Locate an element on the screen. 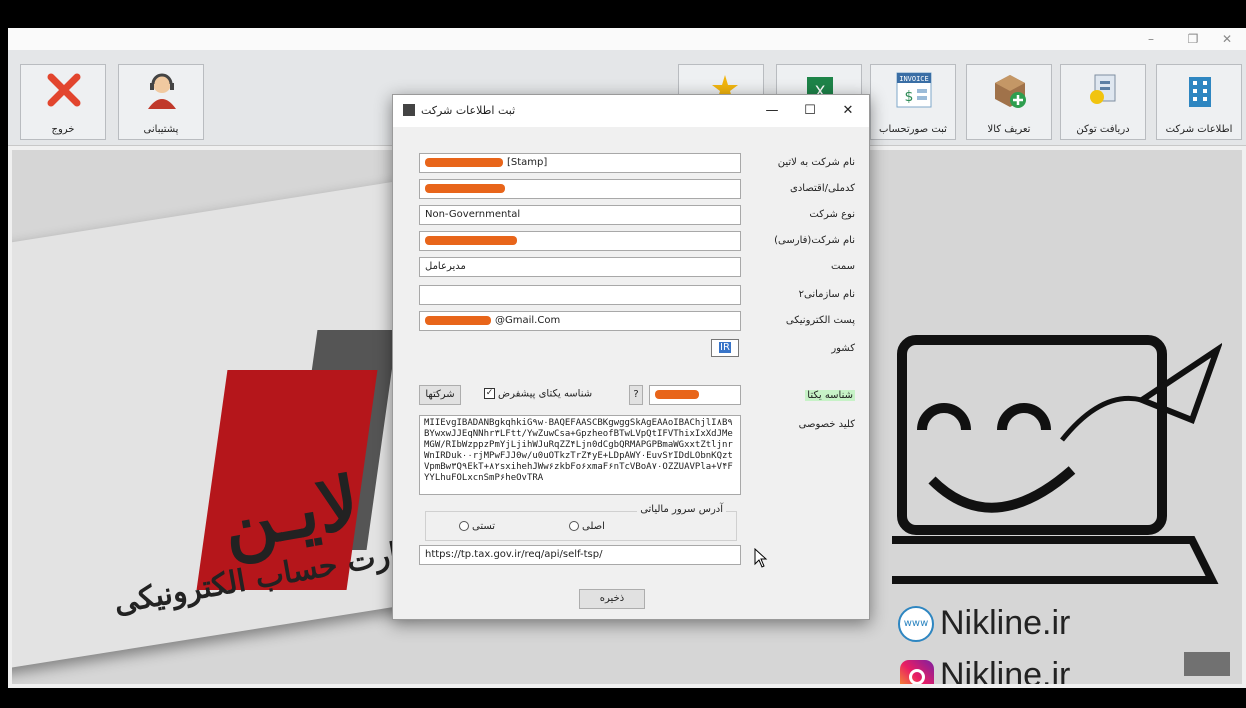 The height and width of the screenshot is (708, 1246). save-button: ذخیره is located at coordinates (612, 599).